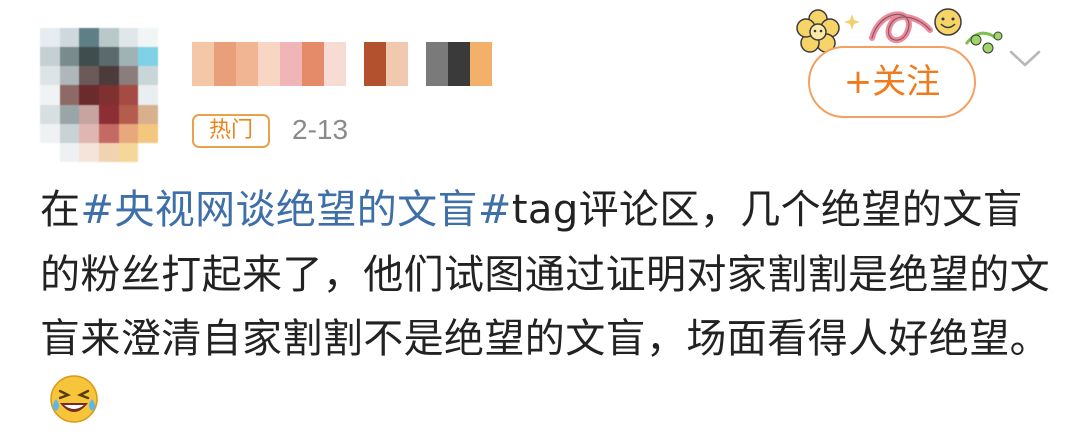 This screenshot has height=438, width=1080. What do you see at coordinates (892, 82) in the screenshot?
I see `follow-button: +关注` at bounding box center [892, 82].